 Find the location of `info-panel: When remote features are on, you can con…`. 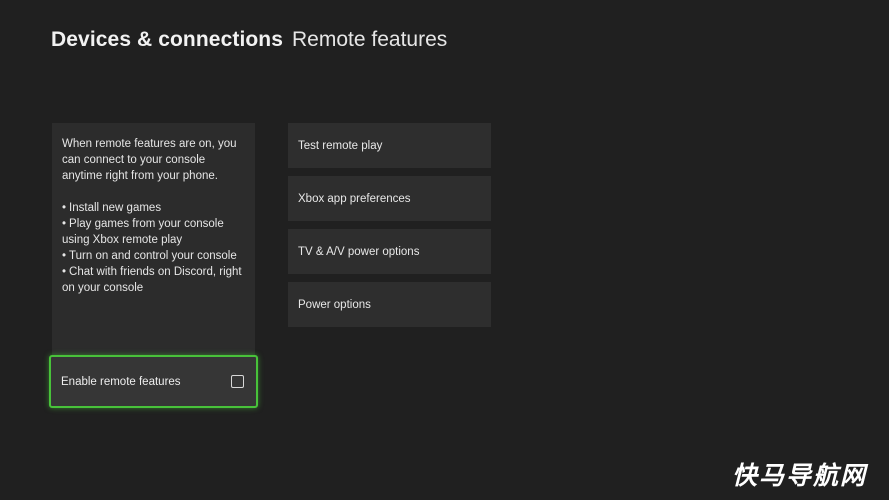

info-panel: When remote features are on, you can con… is located at coordinates (153, 239).